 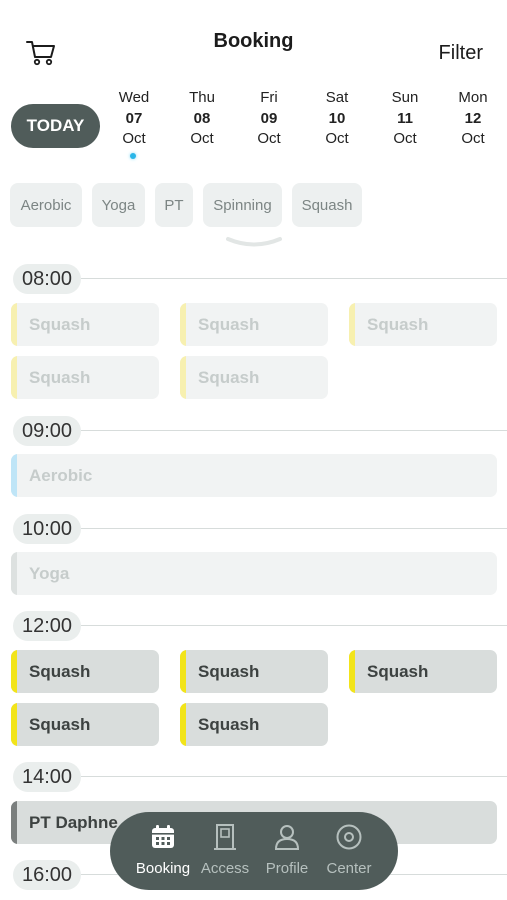 What do you see at coordinates (163, 851) in the screenshot?
I see `nav-booking: Booking` at bounding box center [163, 851].